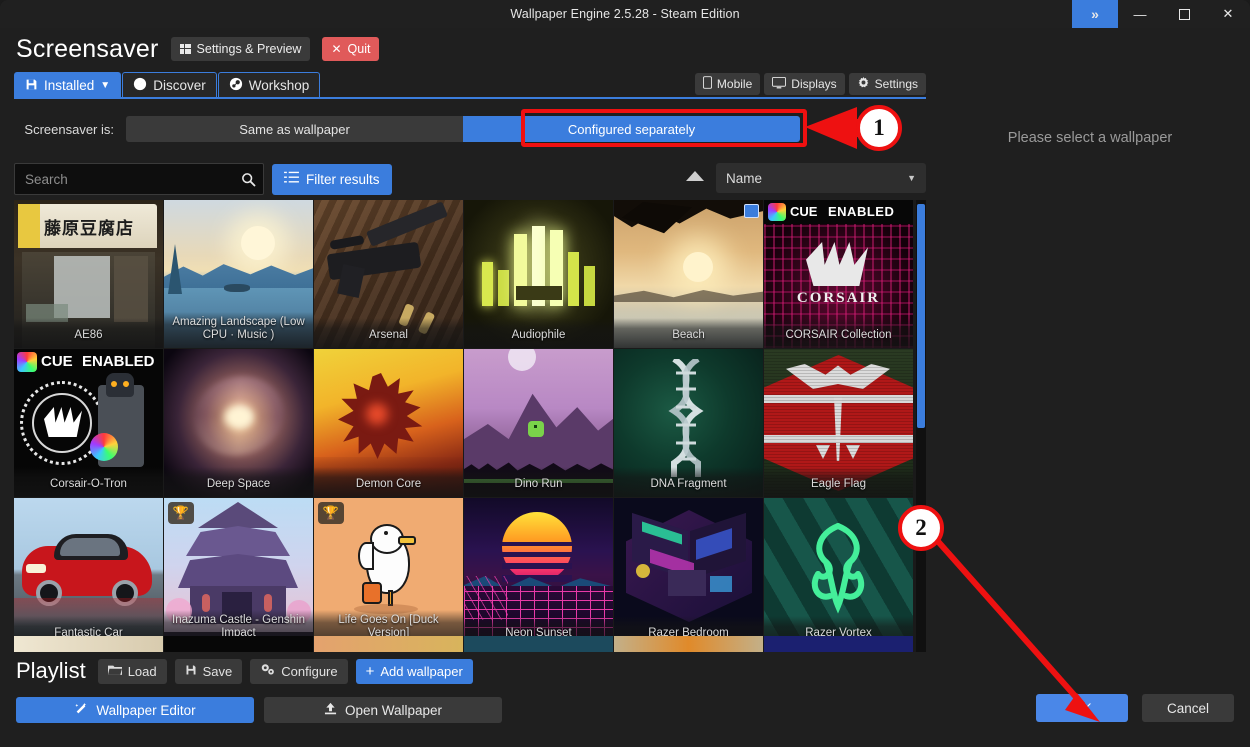 The width and height of the screenshot is (1250, 747). What do you see at coordinates (734, 84) in the screenshot?
I see `mobile-label: Mobile` at bounding box center [734, 84].